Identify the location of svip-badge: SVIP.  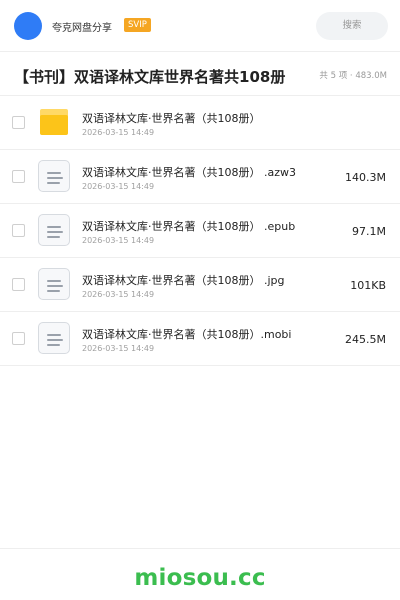
(137, 25).